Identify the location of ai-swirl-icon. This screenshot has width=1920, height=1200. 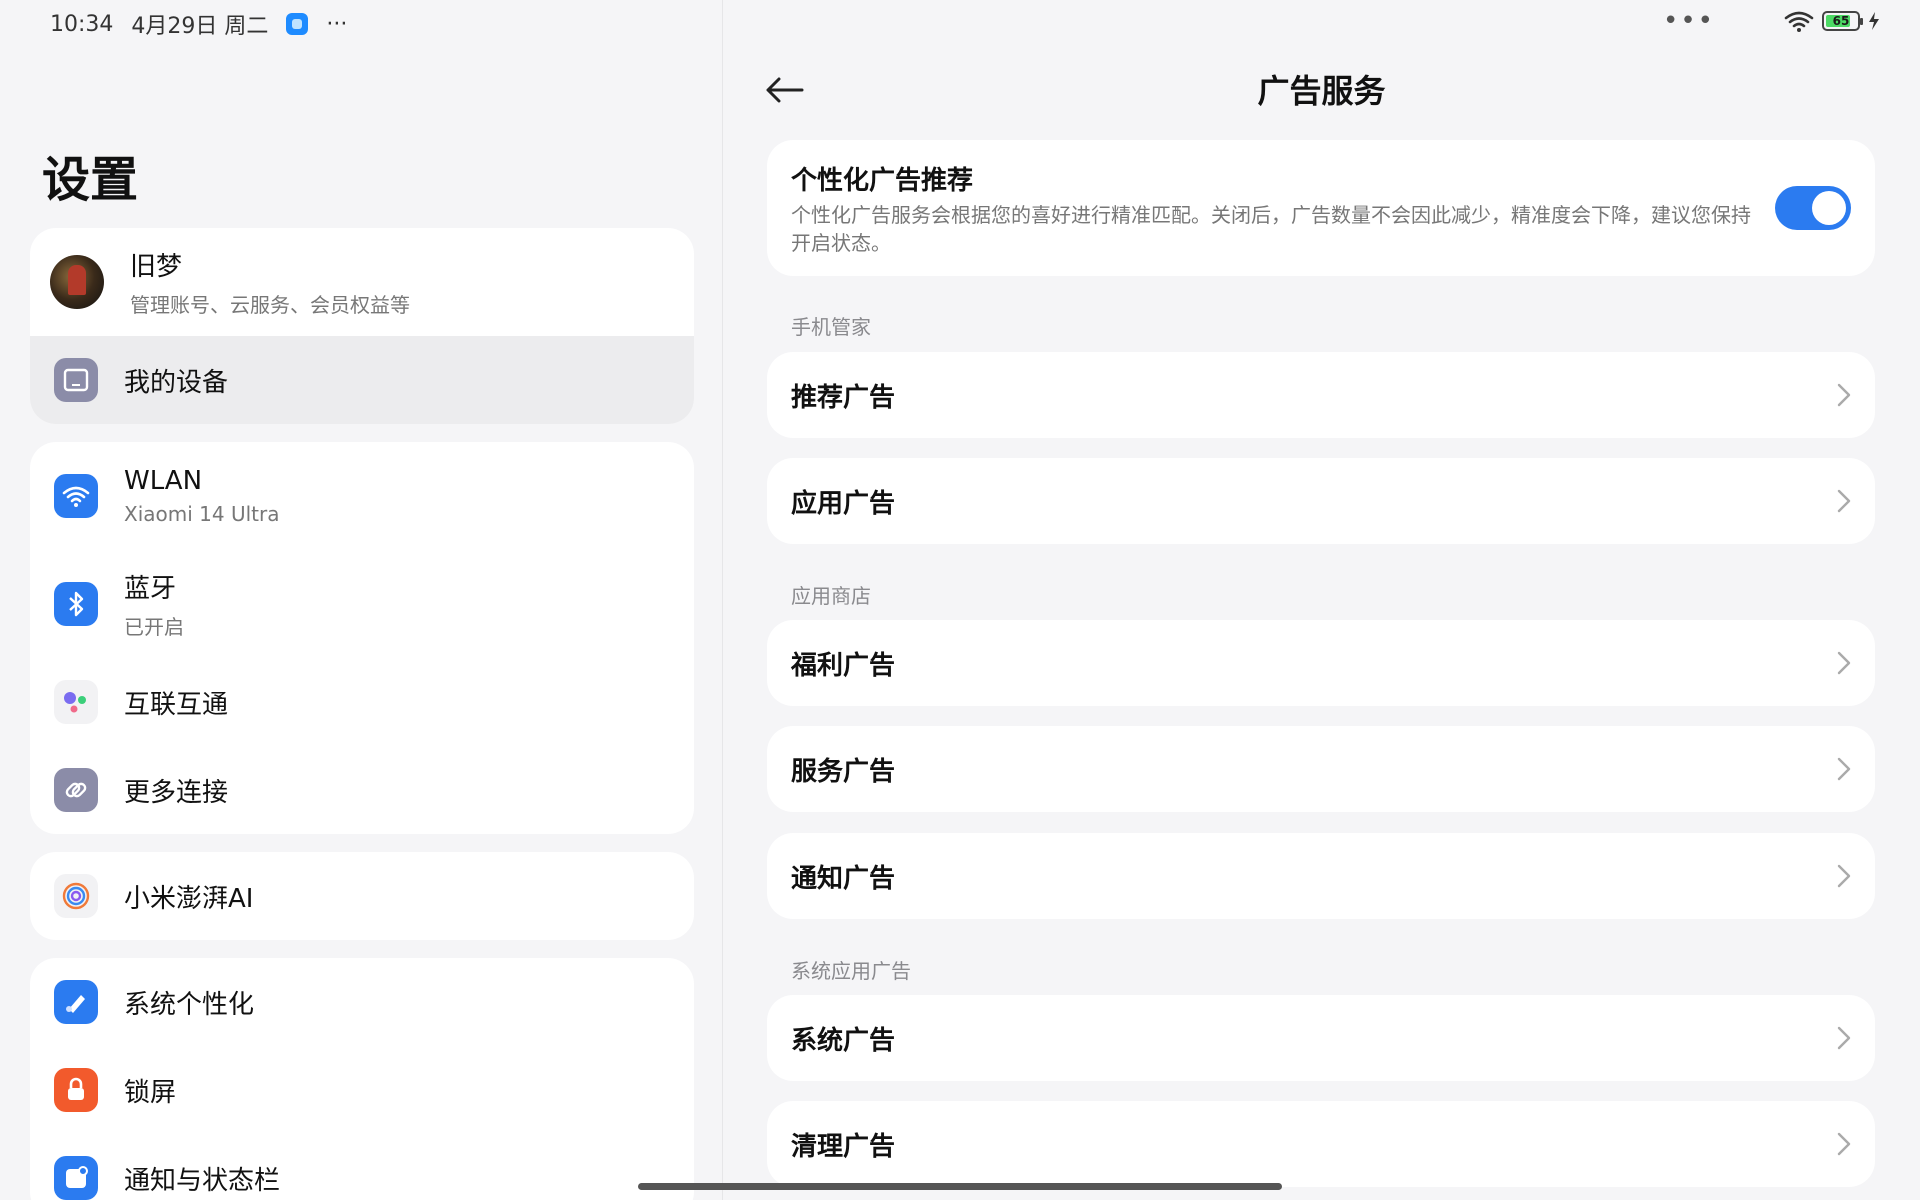
(76, 896).